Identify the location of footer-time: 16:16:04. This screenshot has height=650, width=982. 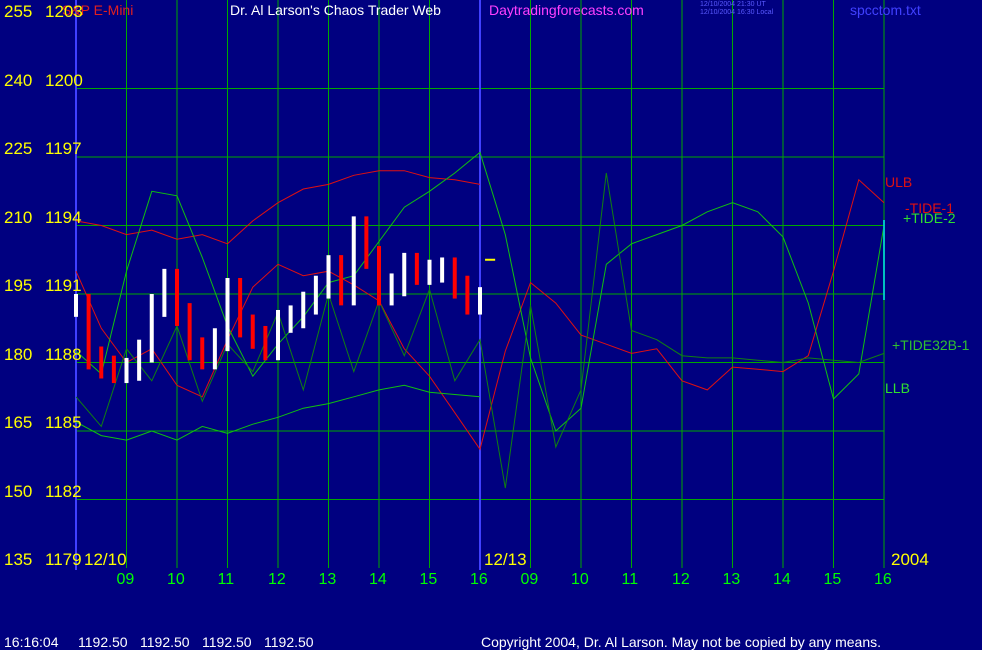
(31, 642).